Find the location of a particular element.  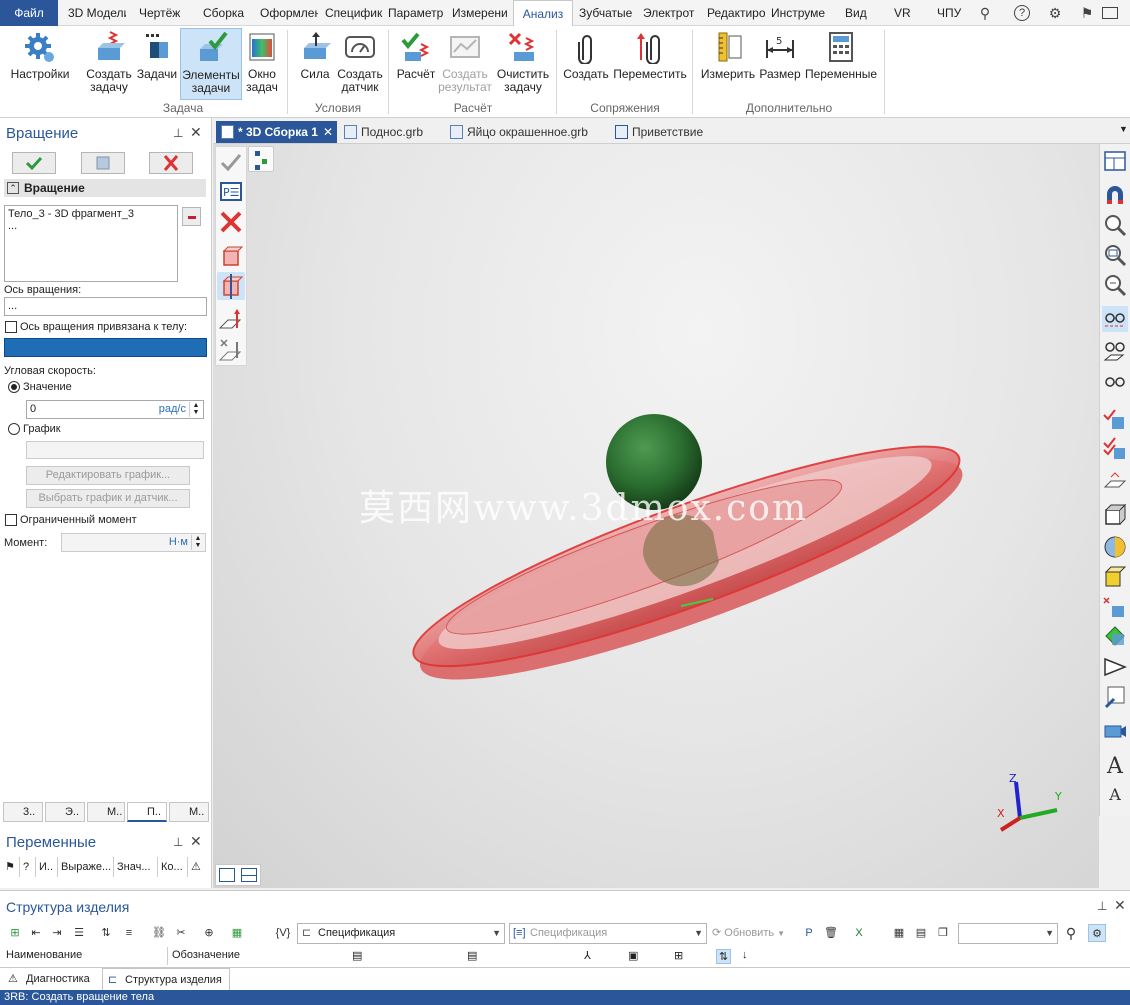

window-icon is located at coordinates (1110, 13).